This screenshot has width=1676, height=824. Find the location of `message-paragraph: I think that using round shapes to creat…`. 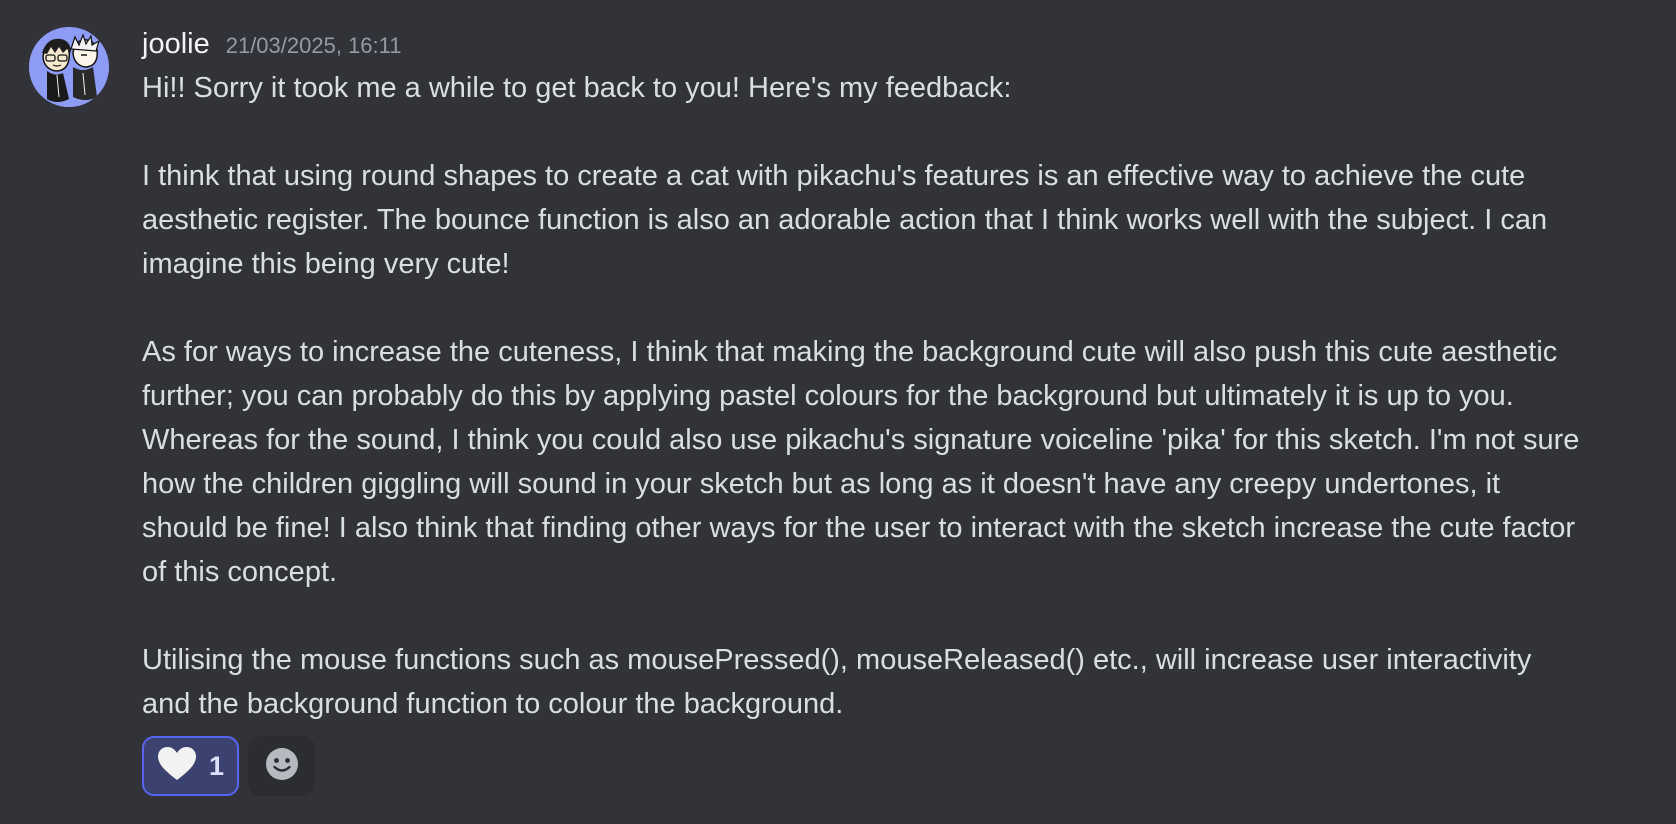

message-paragraph: I think that using round shapes to creat… is located at coordinates (845, 220).